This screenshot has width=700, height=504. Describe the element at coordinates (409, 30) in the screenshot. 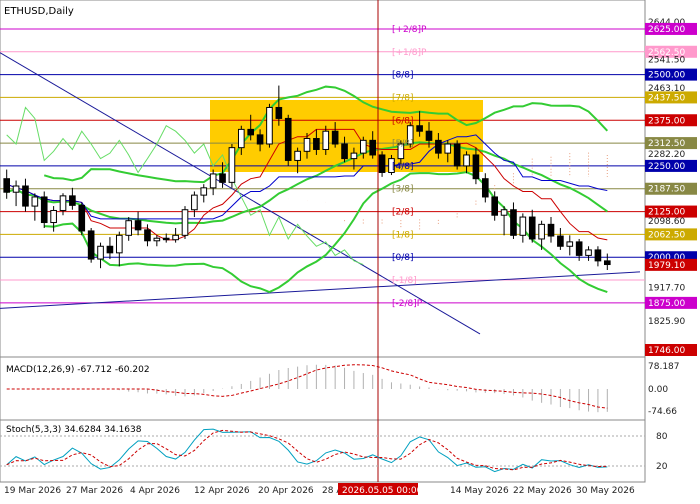

I see `murrey-label: [+2/8]P` at that location.